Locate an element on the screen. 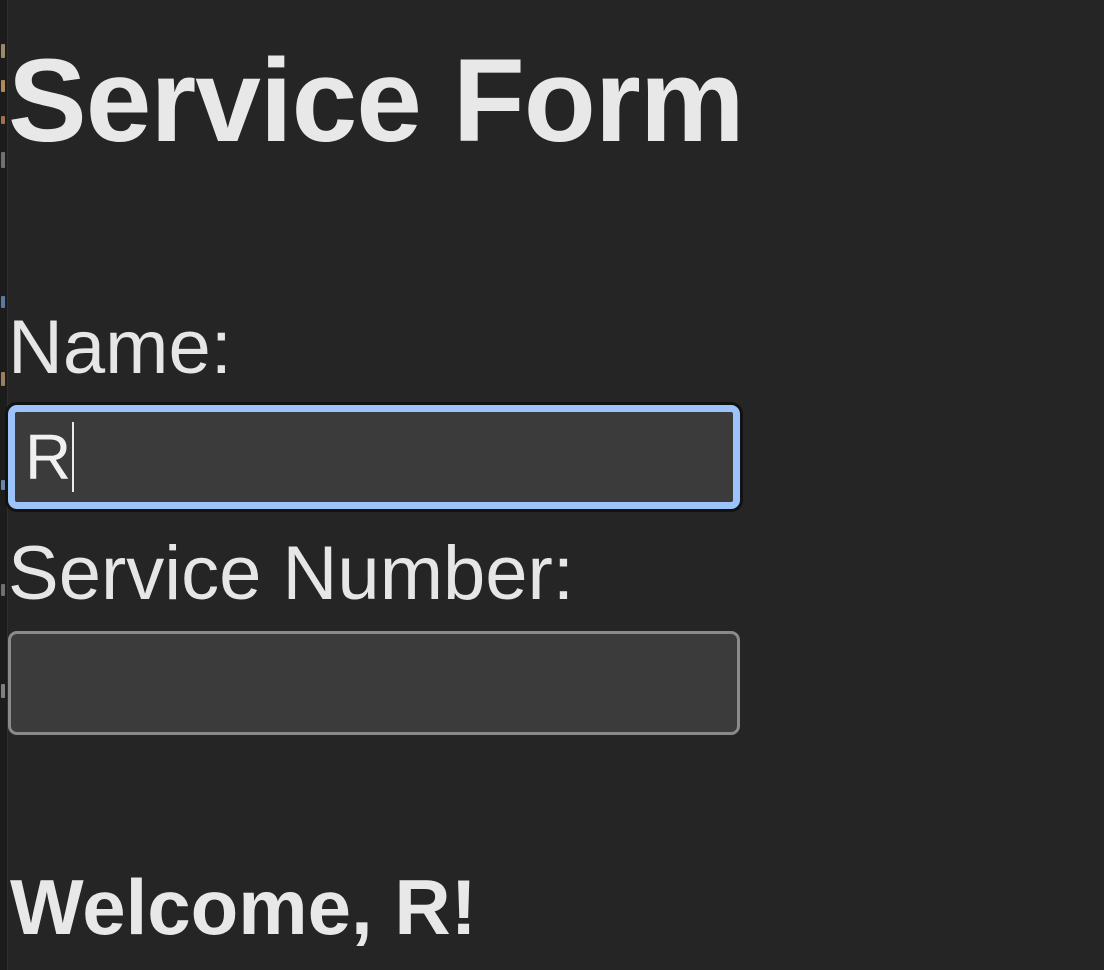  left-panel-edge is located at coordinates (4, 485).